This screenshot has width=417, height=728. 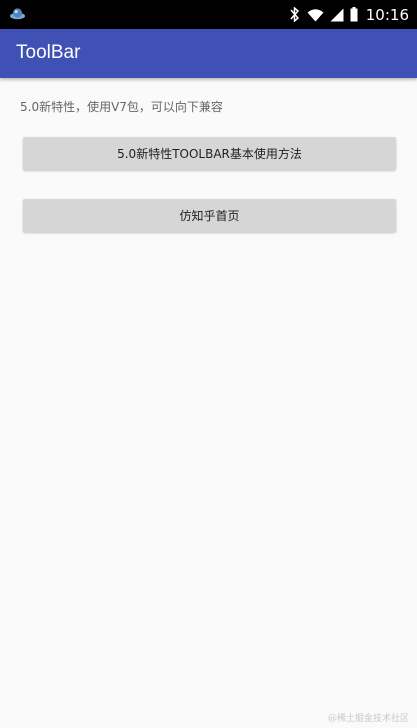 What do you see at coordinates (209, 153) in the screenshot?
I see `toolbar-basic-usage-button: 5.0新特性TOOLBAR基本使用方法` at bounding box center [209, 153].